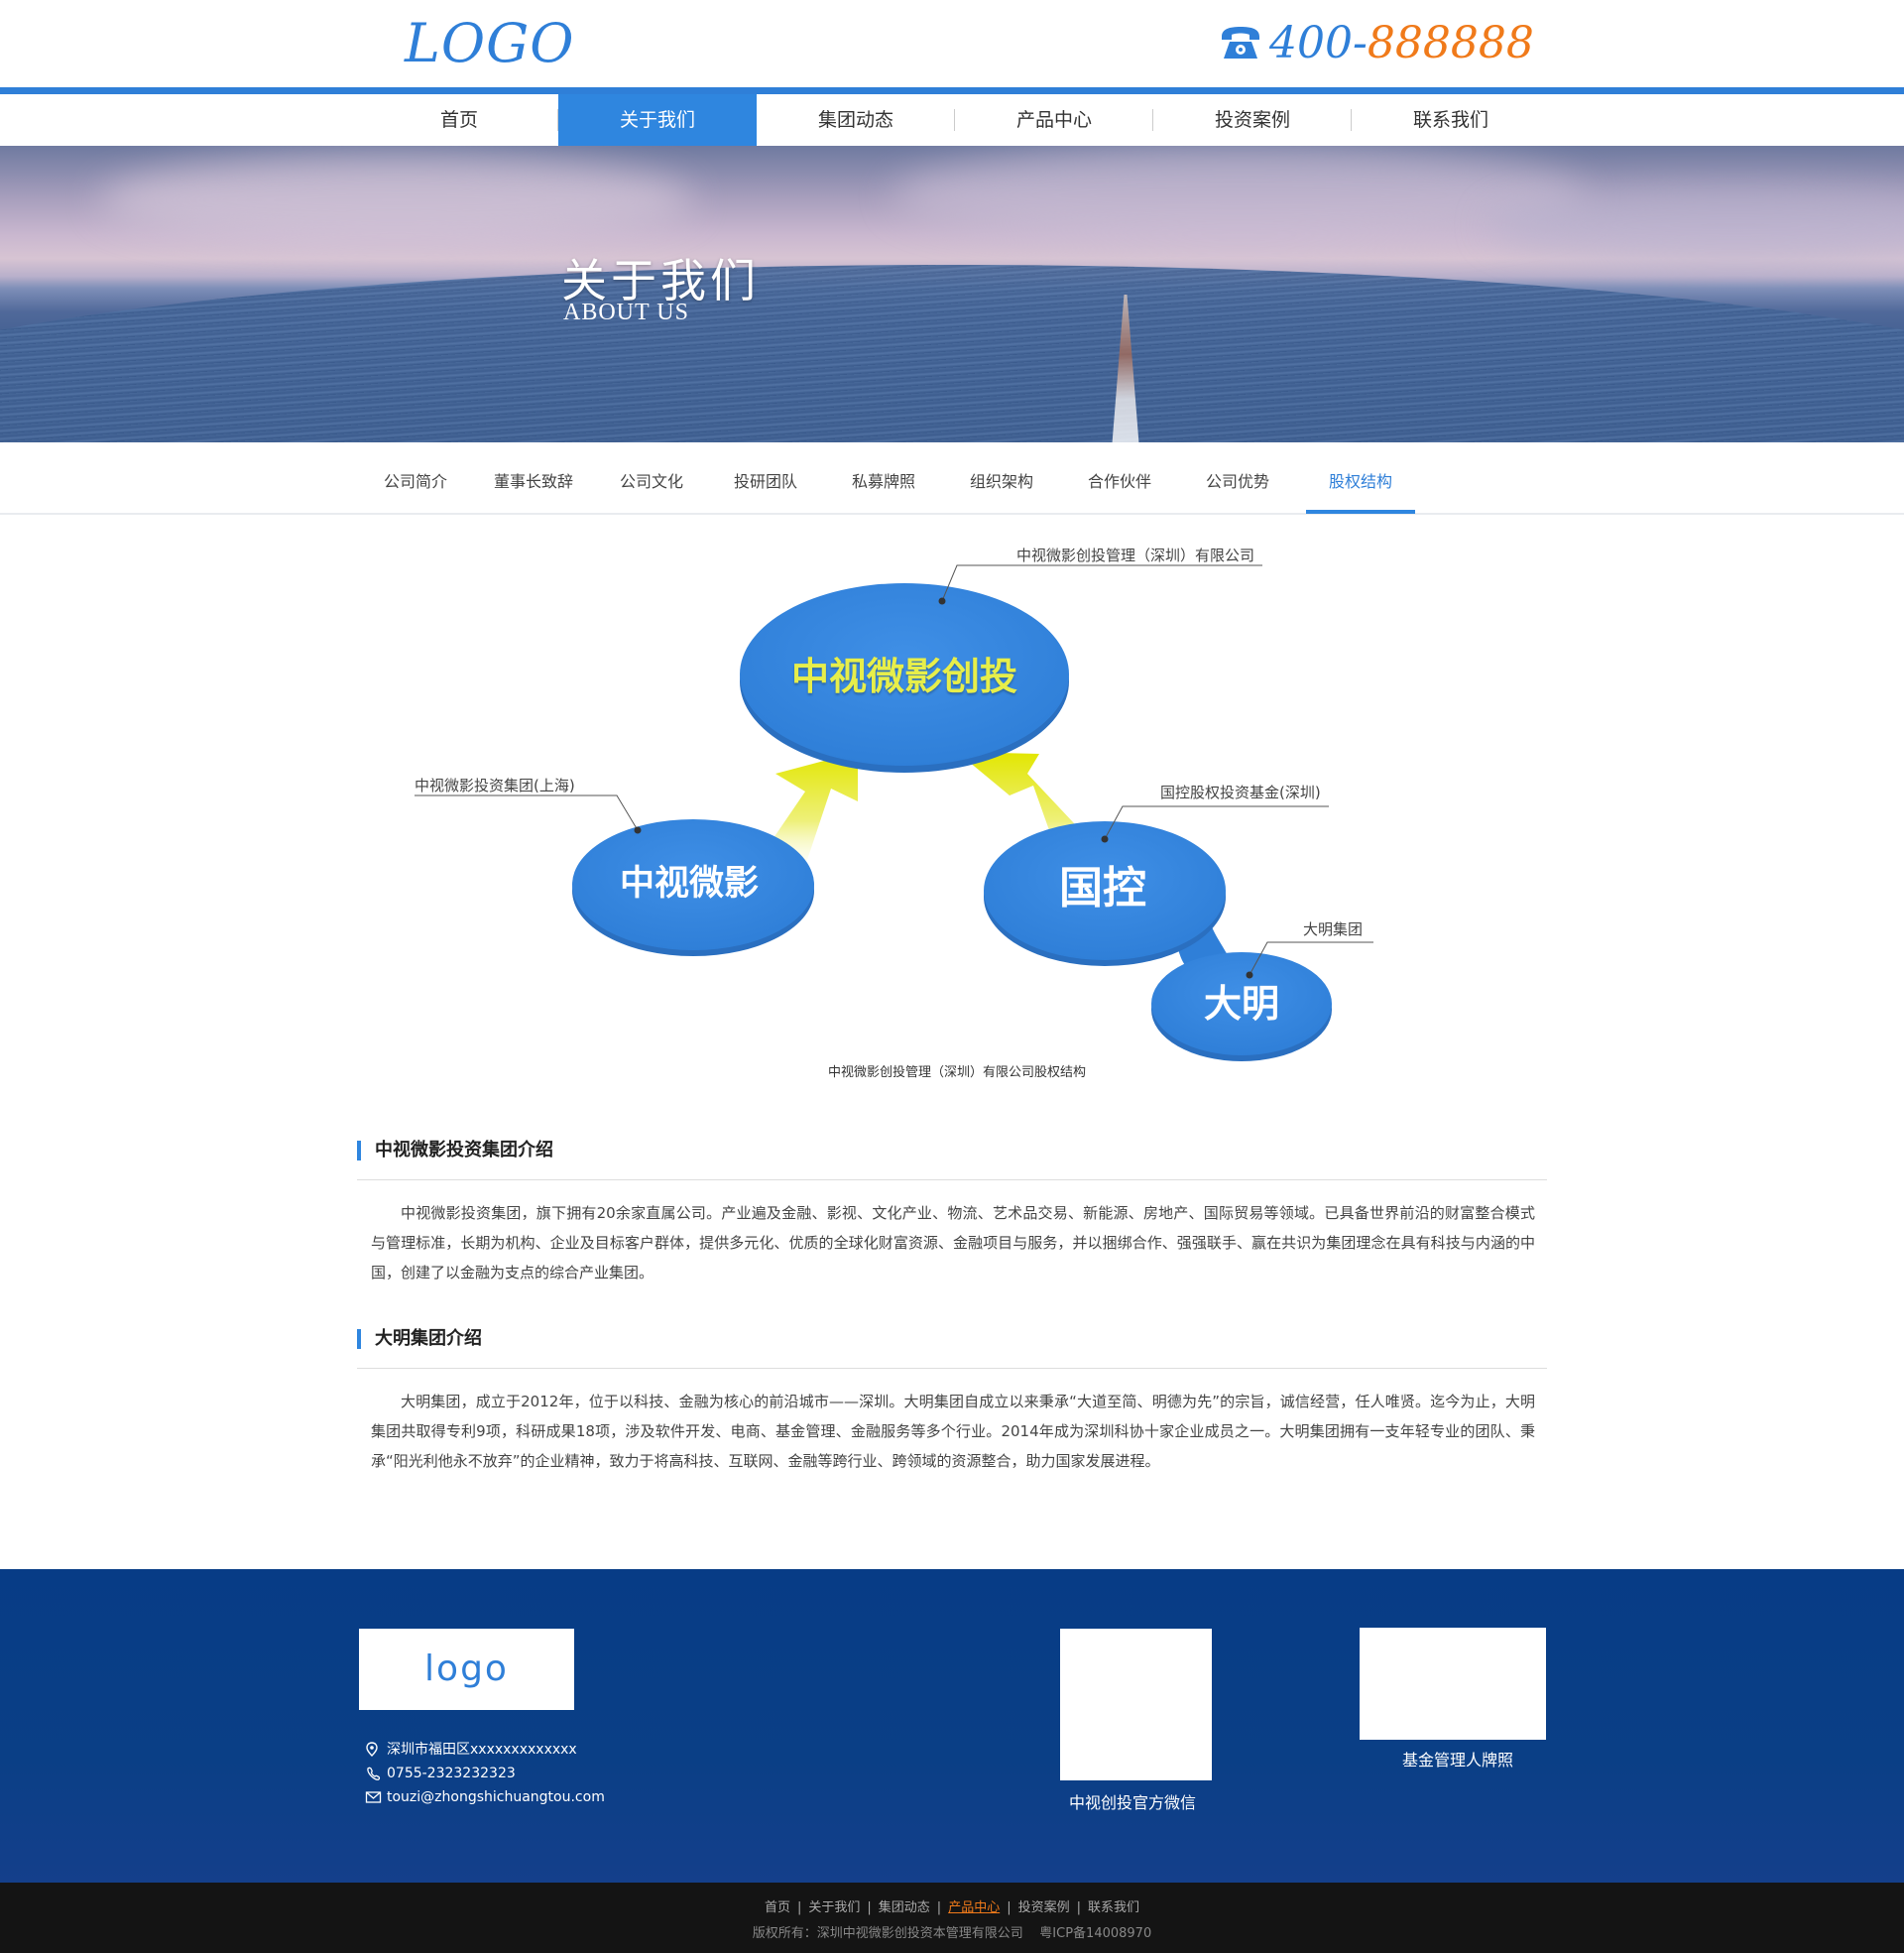  I want to click on nav-label: 联系我们, so click(1450, 120).